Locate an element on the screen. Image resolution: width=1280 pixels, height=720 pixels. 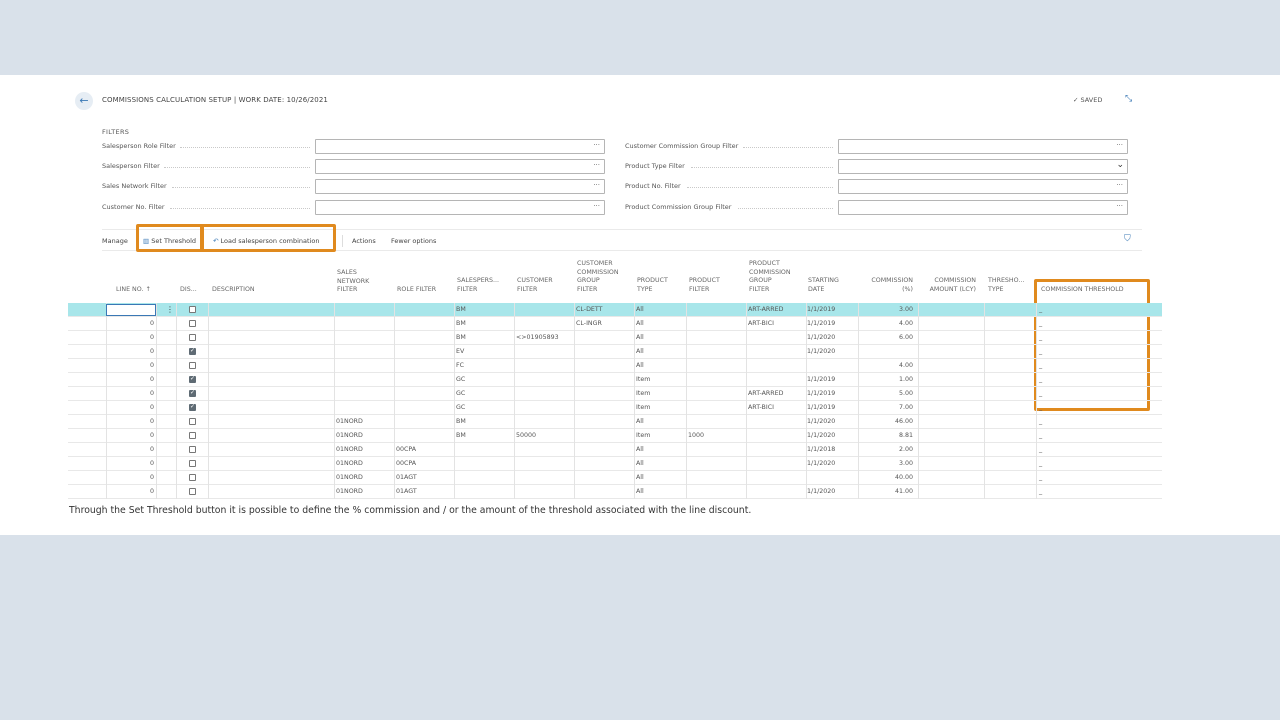
col-threshold-type: THRESHO... TYPE is located at coordinates (1006, 285).